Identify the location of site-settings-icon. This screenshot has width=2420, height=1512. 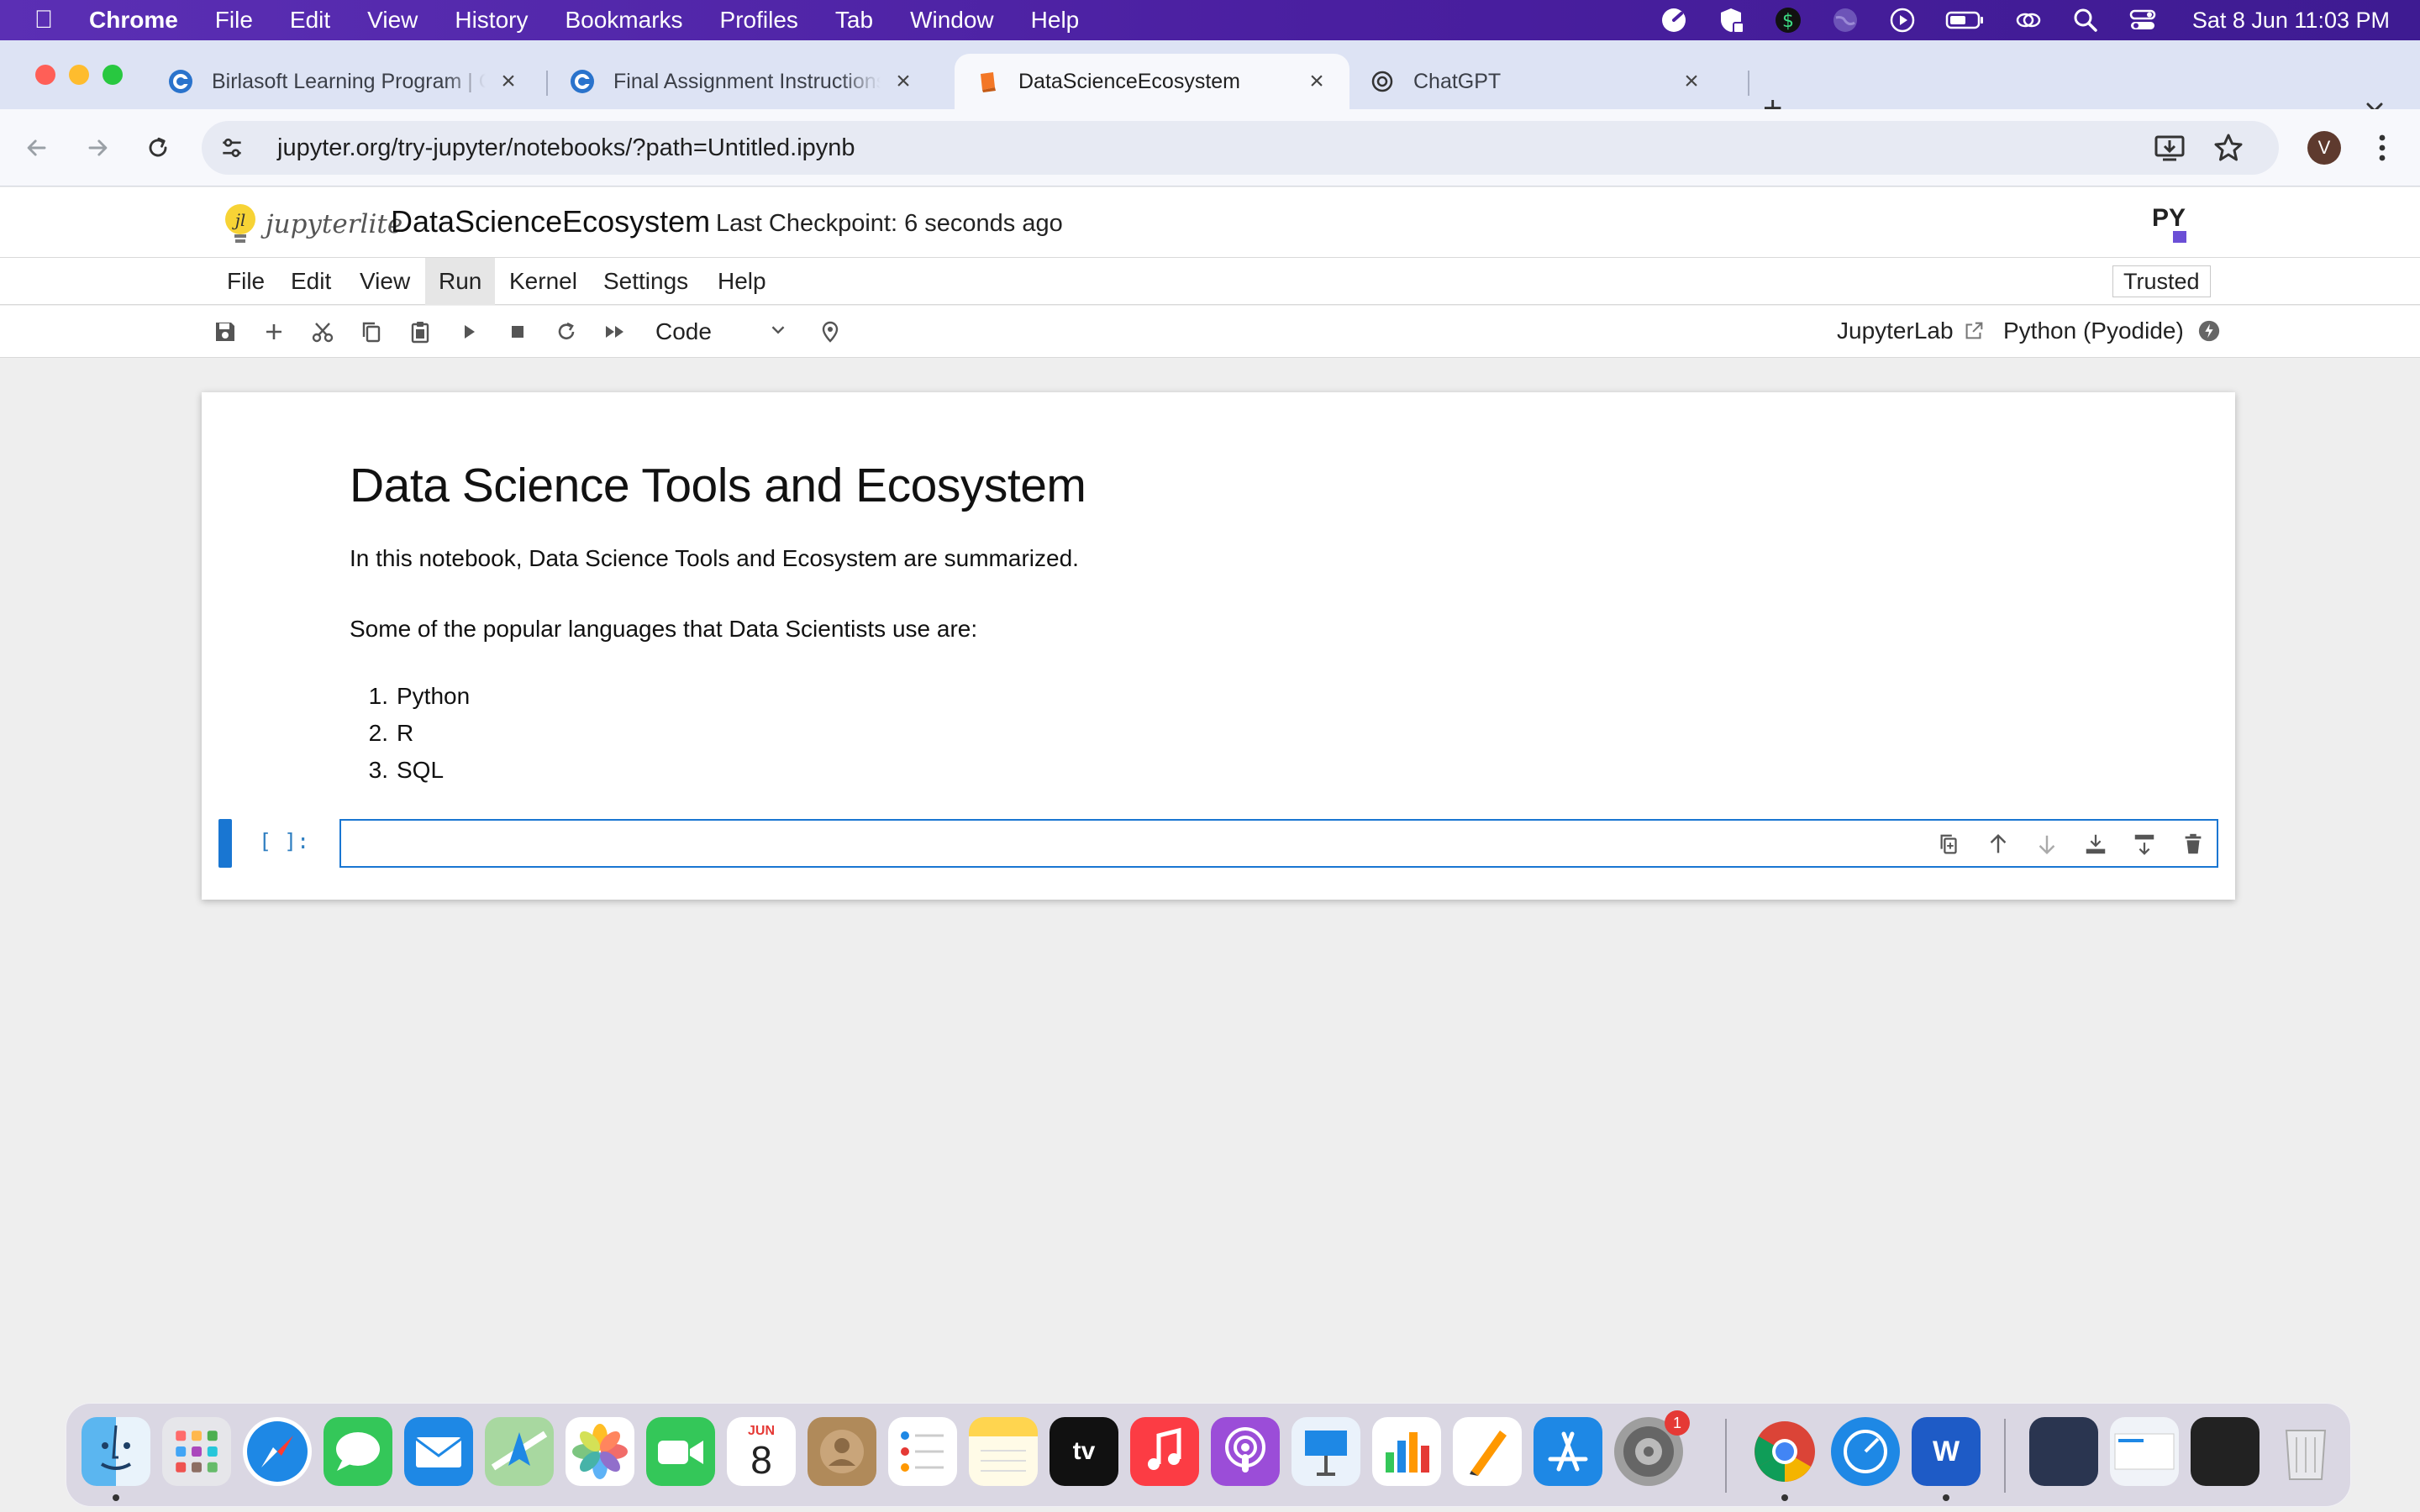
(233, 147).